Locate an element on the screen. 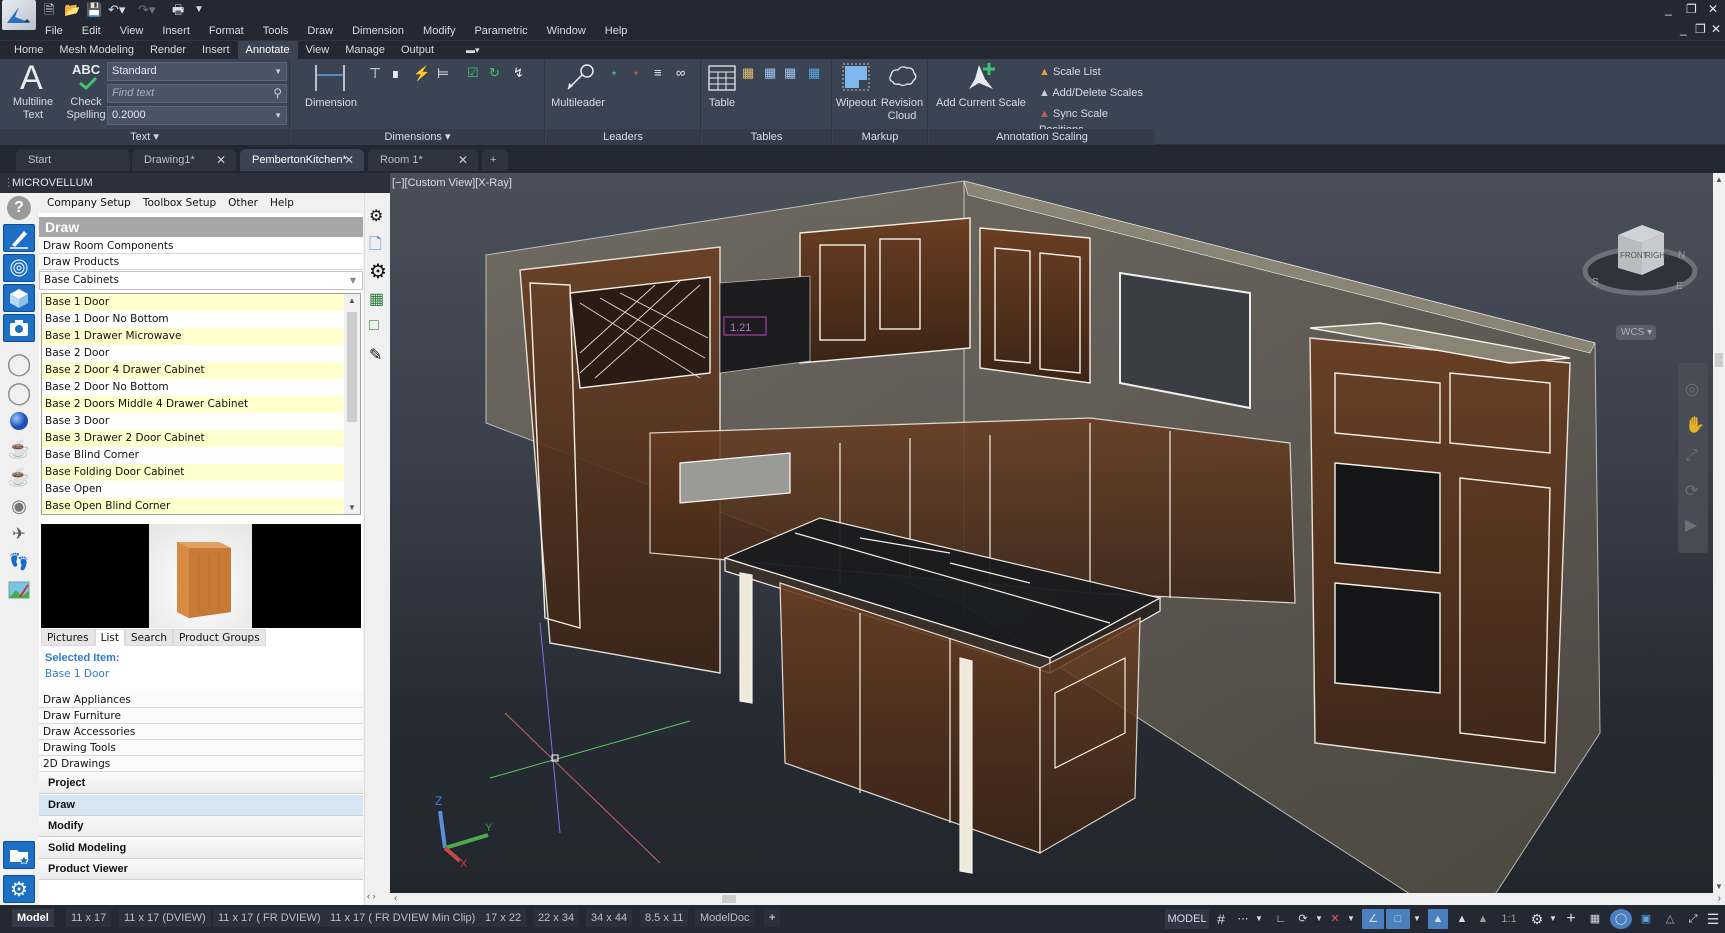  menu-format: Format is located at coordinates (232, 31).